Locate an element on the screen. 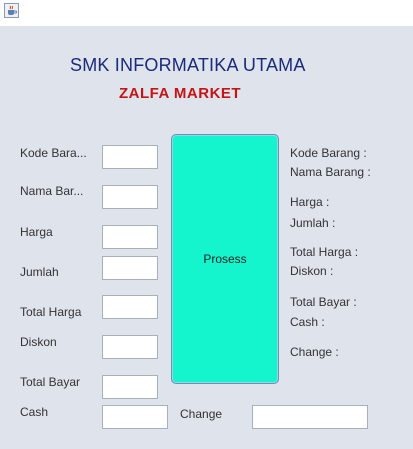 The width and height of the screenshot is (413, 449). total-bayar-label: Total Bayar is located at coordinates (50, 382).